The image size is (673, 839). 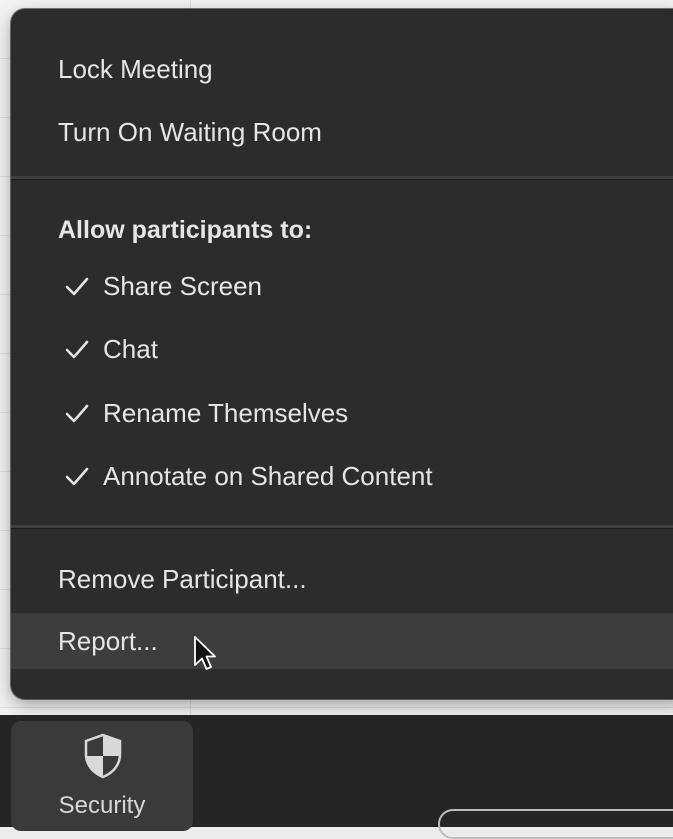 What do you see at coordinates (190, 132) in the screenshot?
I see `waiting-room-label: Turn On Waiting Room` at bounding box center [190, 132].